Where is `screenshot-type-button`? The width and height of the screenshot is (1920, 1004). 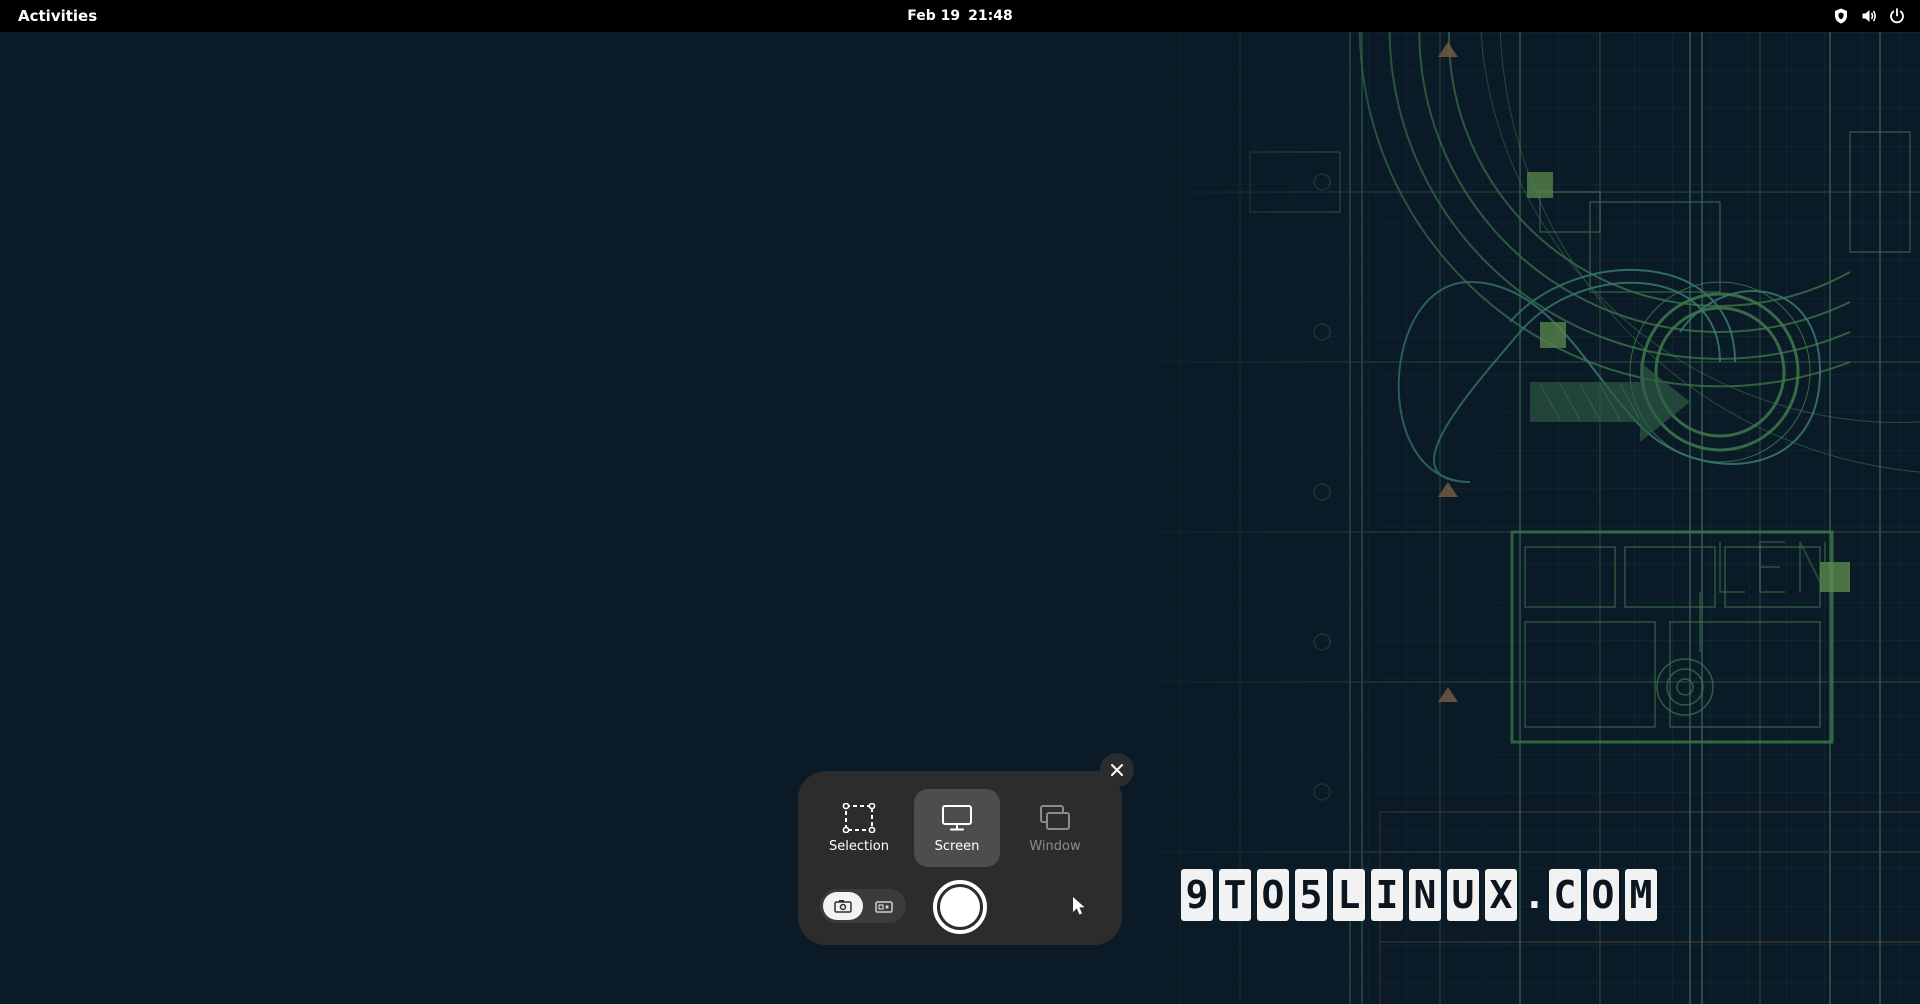
screenshot-type-button is located at coordinates (843, 906).